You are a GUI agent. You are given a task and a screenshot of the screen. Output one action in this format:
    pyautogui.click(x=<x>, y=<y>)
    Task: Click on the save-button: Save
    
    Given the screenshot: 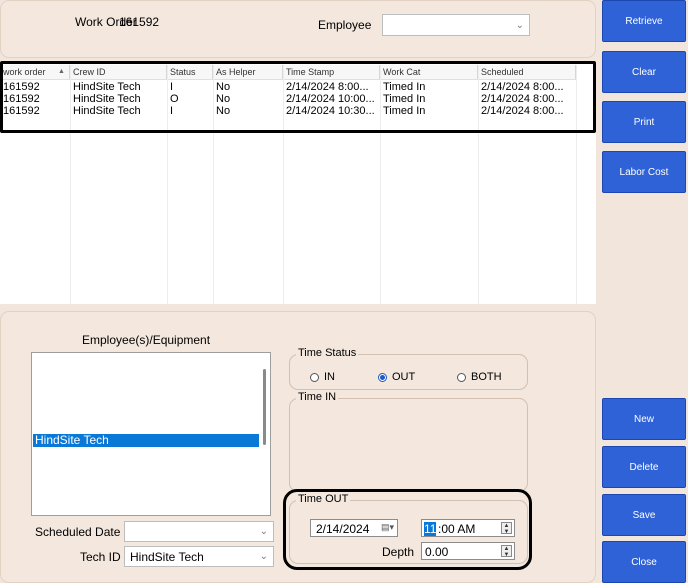 What is the action you would take?
    pyautogui.click(x=644, y=515)
    